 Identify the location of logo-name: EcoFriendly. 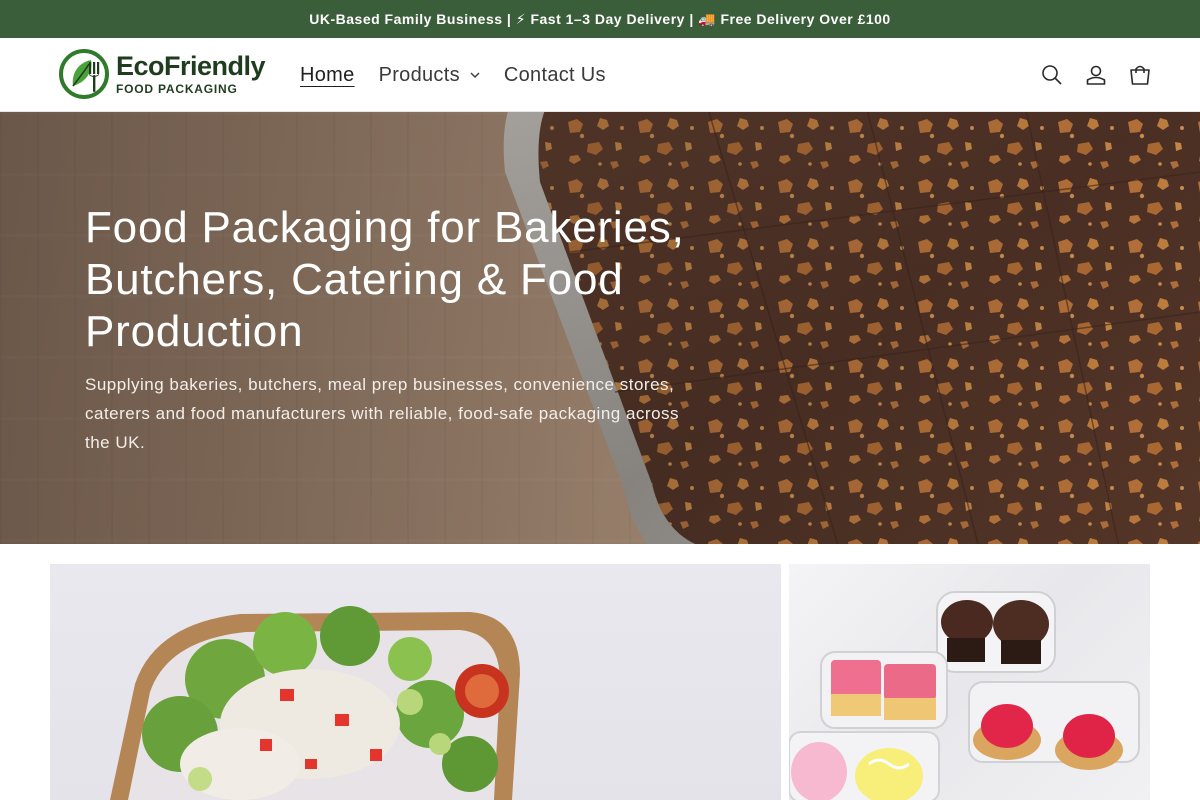
(191, 66).